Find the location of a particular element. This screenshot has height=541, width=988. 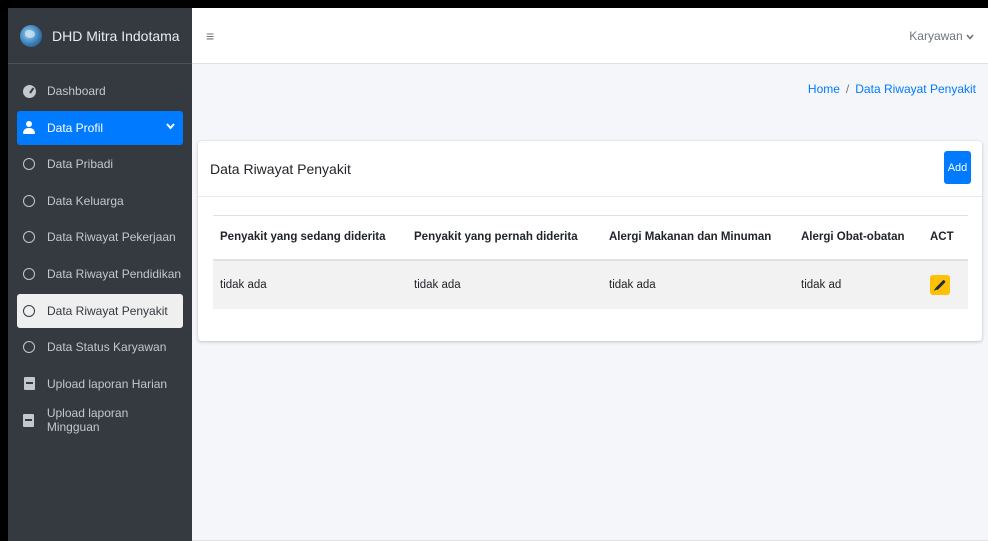

sidebar-item-riwayat-pendidikan: Data Riwayat Pendidikan is located at coordinates (100, 274).